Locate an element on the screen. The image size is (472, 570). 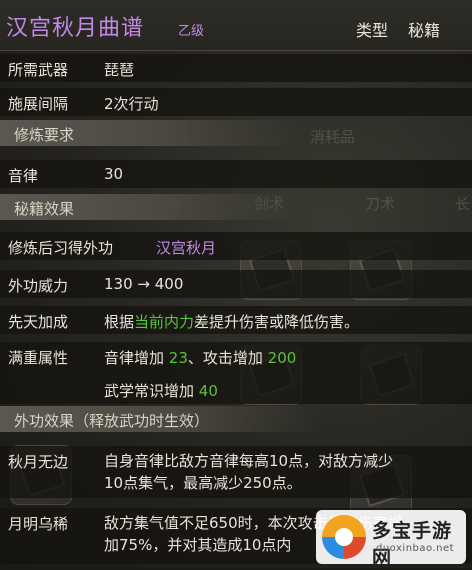
required-weapon-row: 所需武器 琵琶 is located at coordinates (236, 68).